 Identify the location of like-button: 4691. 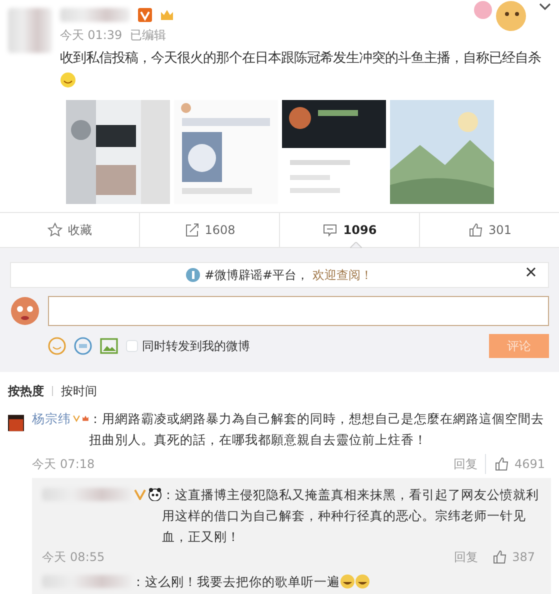
(518, 464).